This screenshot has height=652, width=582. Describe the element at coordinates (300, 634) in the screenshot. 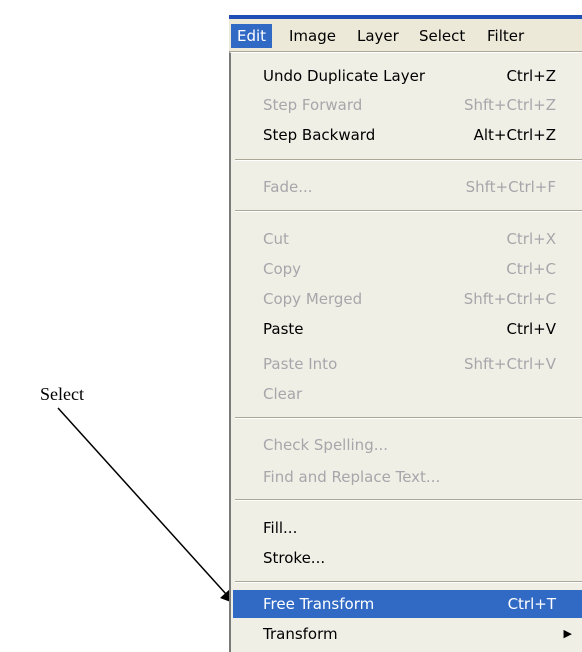

I see `menu-item-label: Transform` at that location.